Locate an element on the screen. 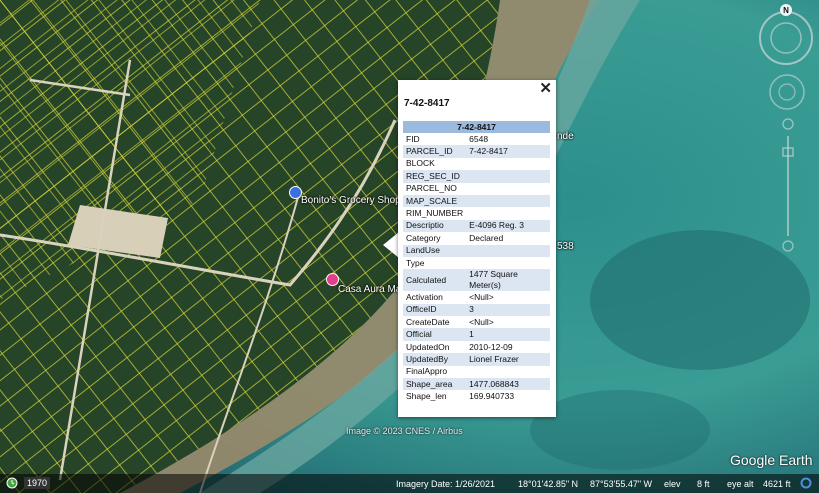 The image size is (819, 493). attribute-table-header: 7-42-8417 is located at coordinates (476, 127).